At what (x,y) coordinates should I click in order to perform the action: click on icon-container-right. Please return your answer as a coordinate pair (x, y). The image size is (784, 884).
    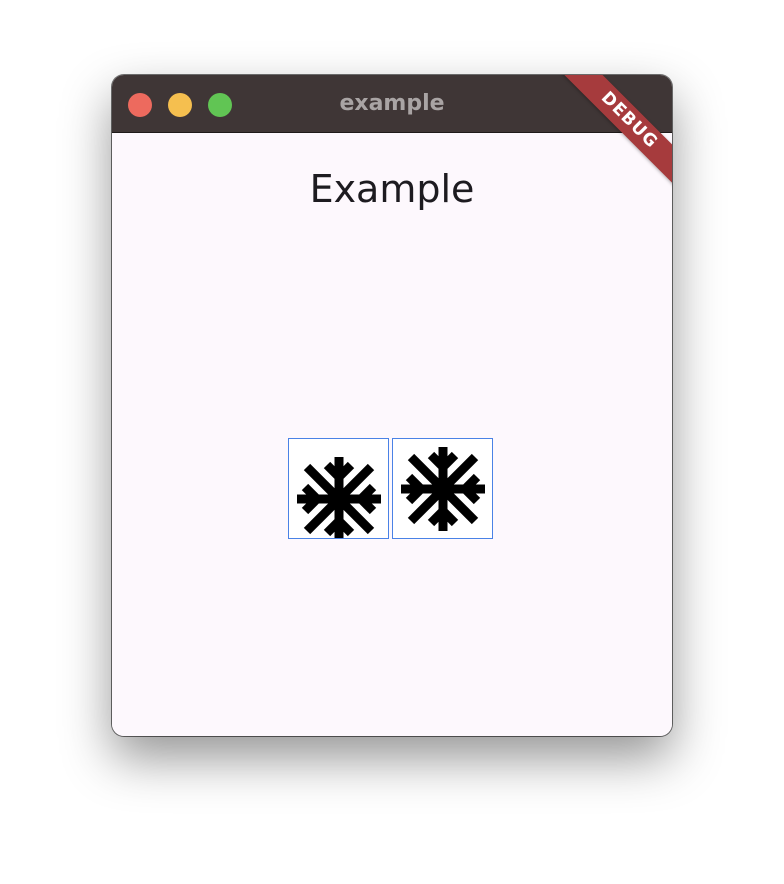
    Looking at the image, I should click on (442, 488).